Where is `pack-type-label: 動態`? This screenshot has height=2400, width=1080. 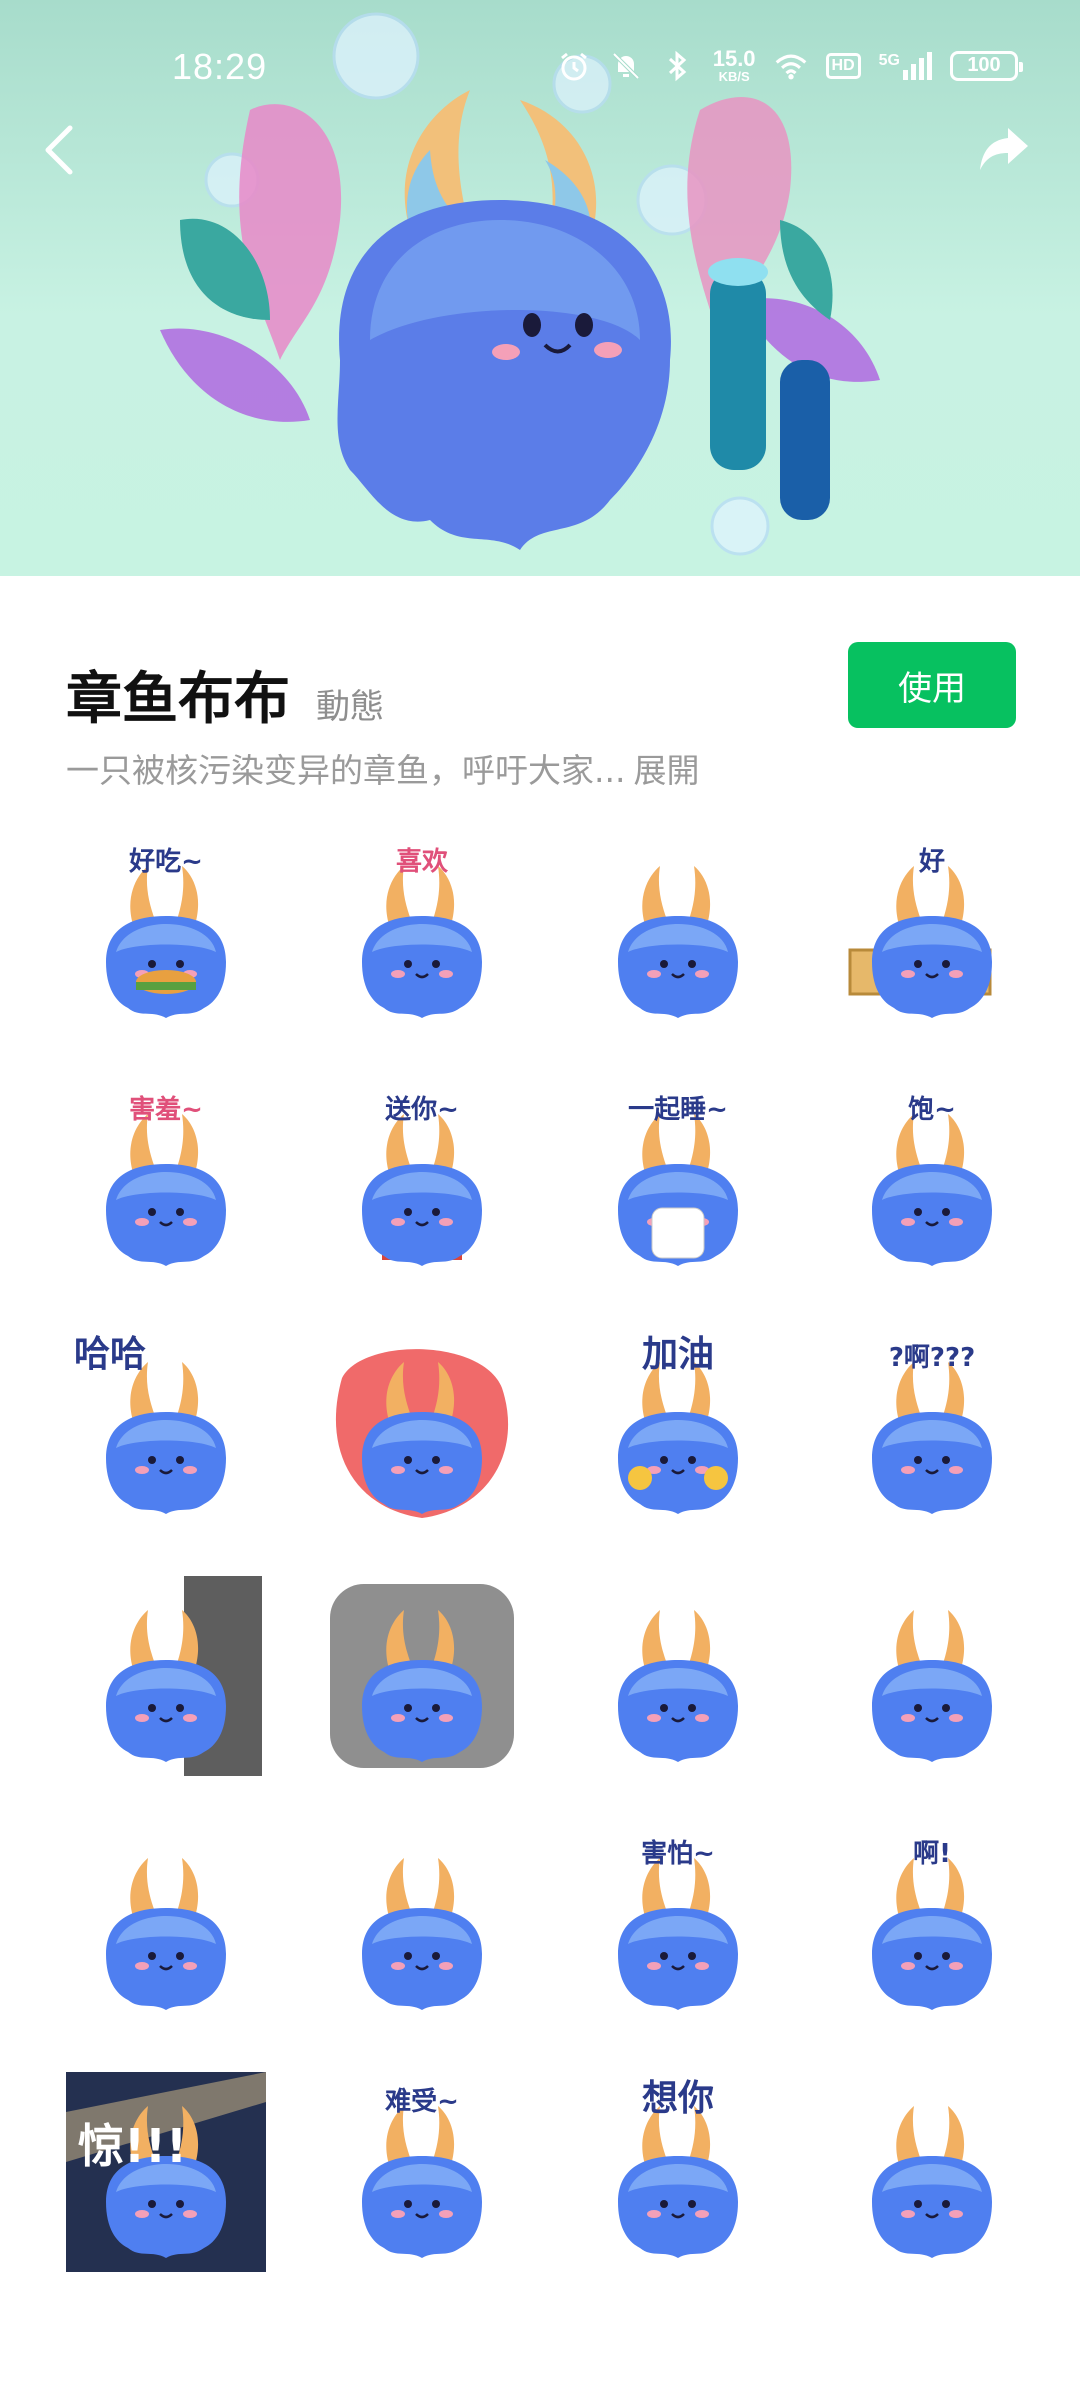
pack-type-label: 動態 is located at coordinates (350, 707).